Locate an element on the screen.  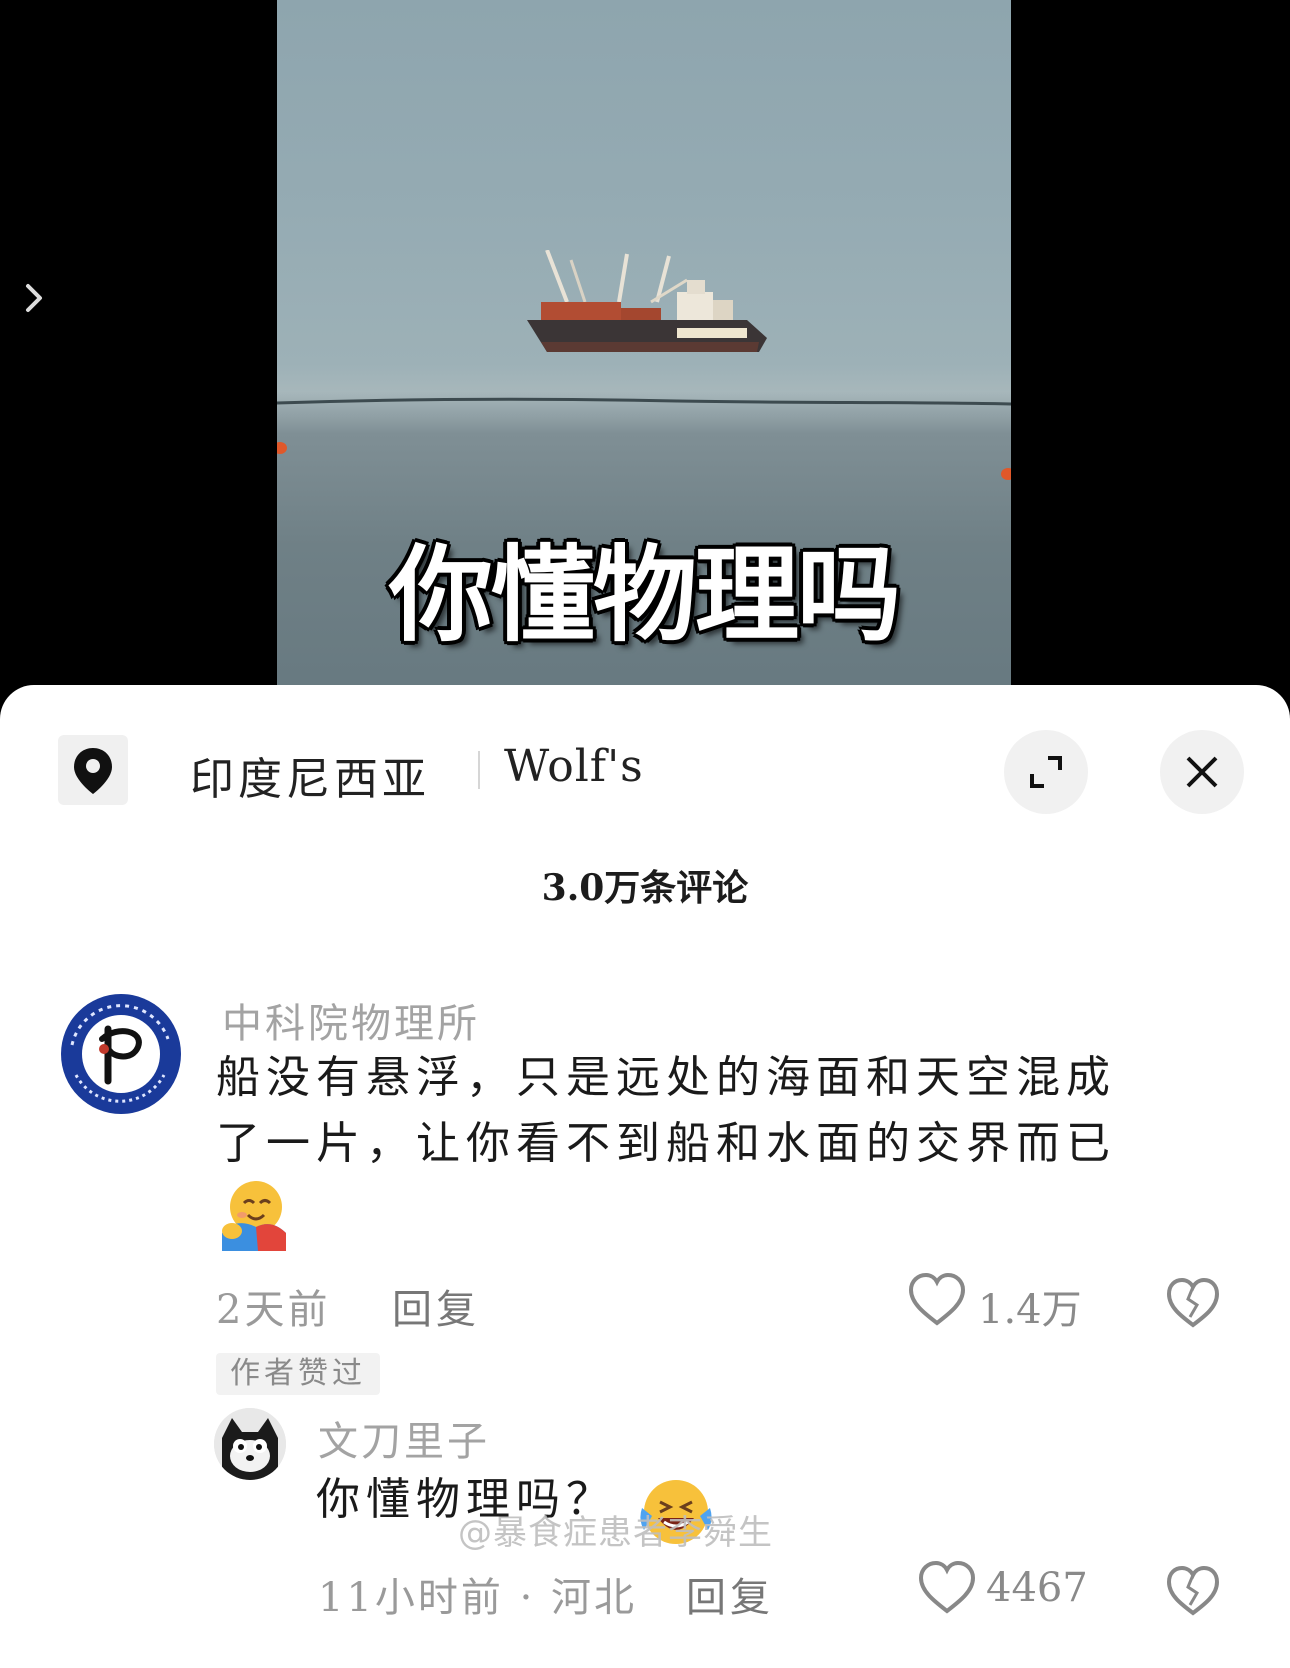
comment-text-line: 船没有悬浮，只是远处的海面和天空混成 is located at coordinates (666, 1077).